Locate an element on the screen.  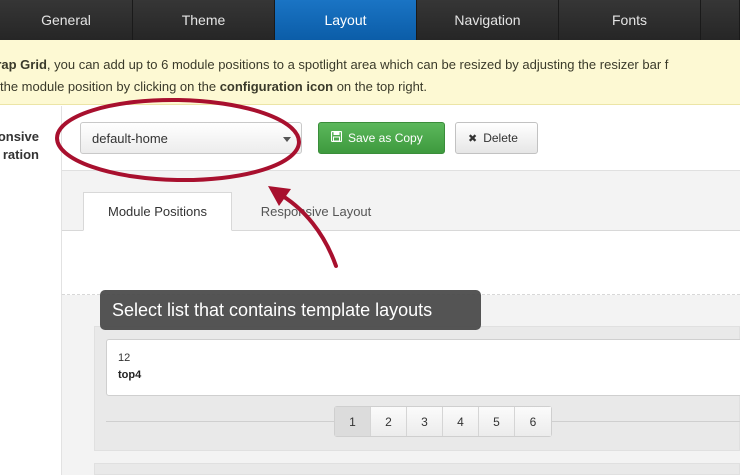
count-button-3: 3 is located at coordinates (425, 421).